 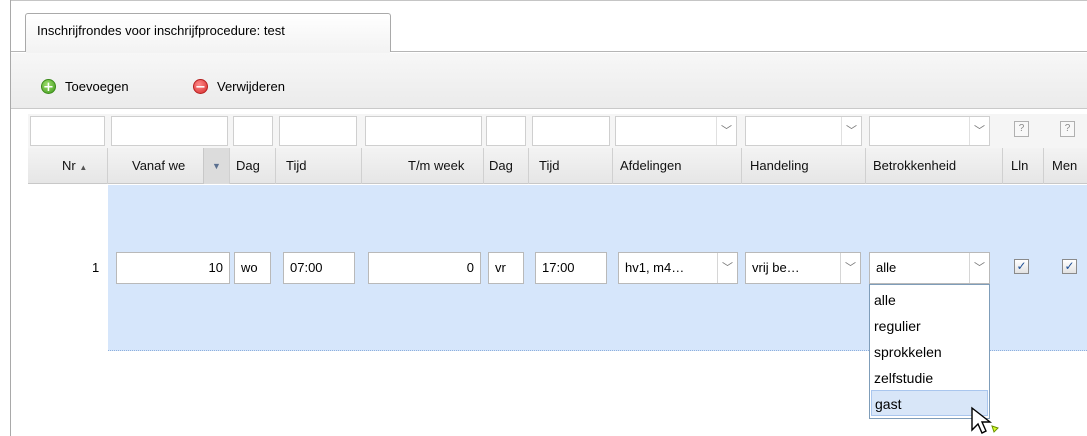 I want to click on tm-week-input: 0, so click(x=424, y=268).